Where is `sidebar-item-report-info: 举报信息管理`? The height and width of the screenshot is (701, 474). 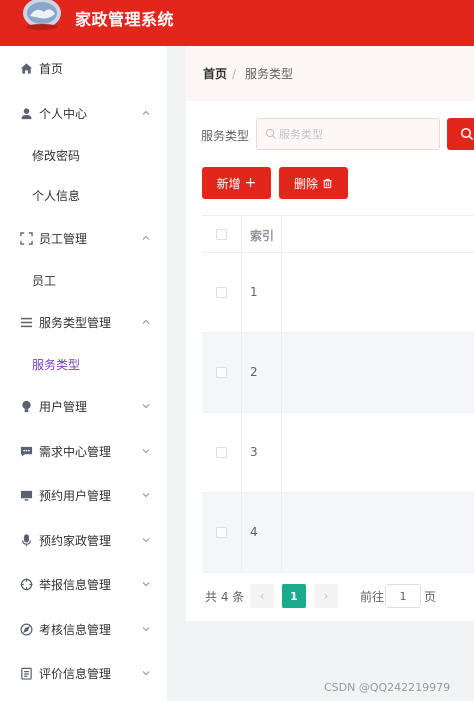 sidebar-item-report-info: 举报信息管理 is located at coordinates (83, 584).